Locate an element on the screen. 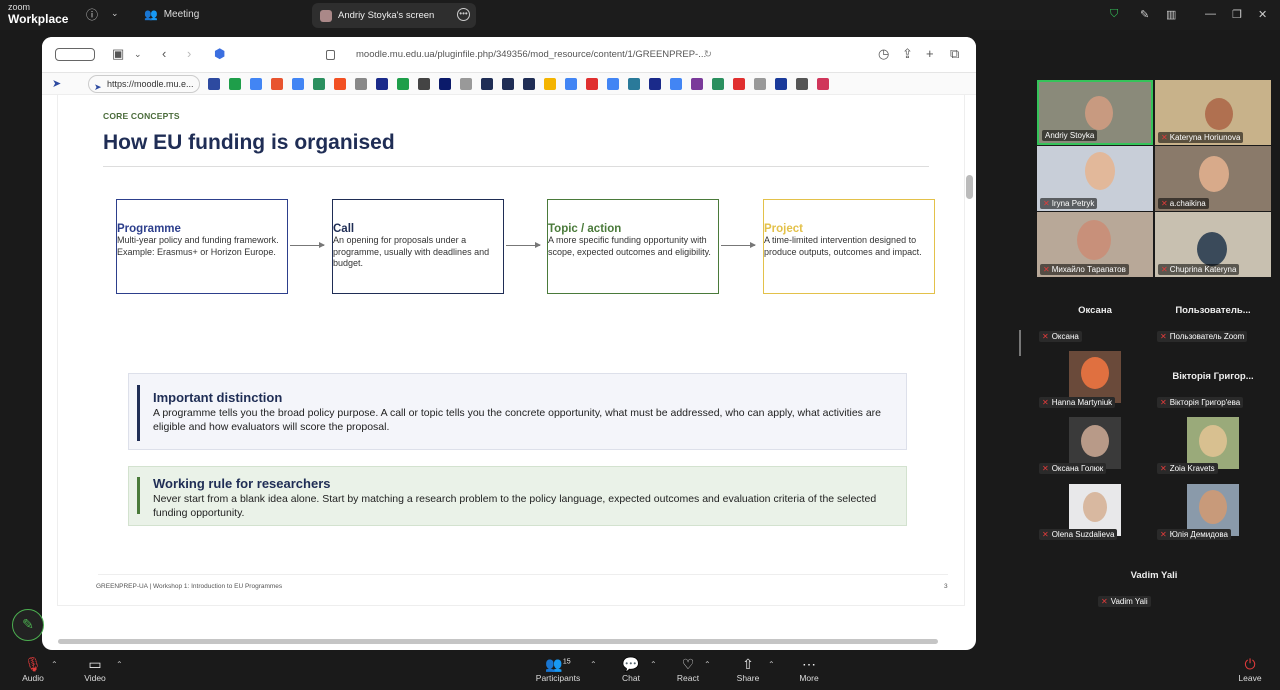 The height and width of the screenshot is (690, 1280). participant-name: ✕ Оксана Голюк is located at coordinates (1073, 468).